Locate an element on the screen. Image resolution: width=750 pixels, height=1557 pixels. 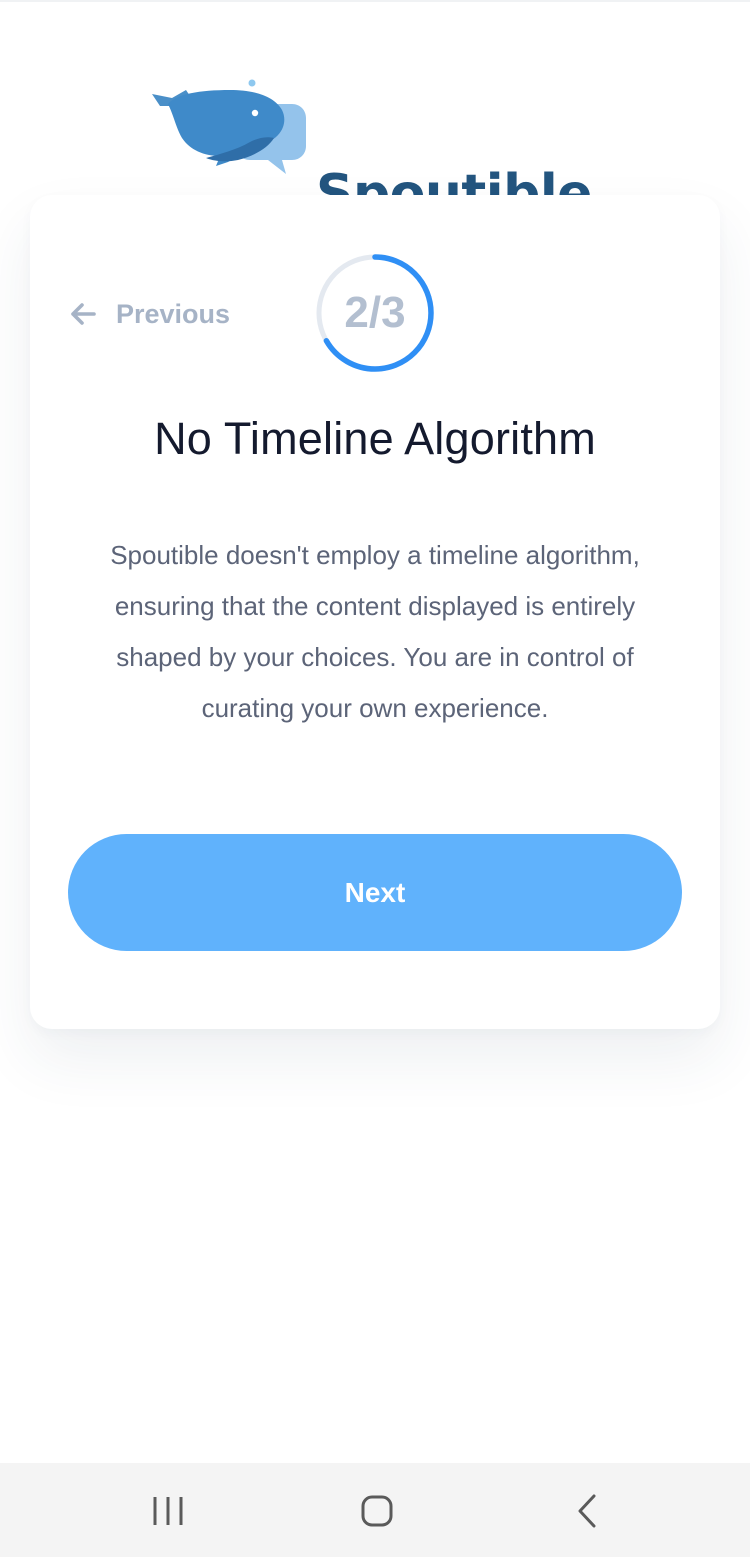
home-icon is located at coordinates (377, 1511).